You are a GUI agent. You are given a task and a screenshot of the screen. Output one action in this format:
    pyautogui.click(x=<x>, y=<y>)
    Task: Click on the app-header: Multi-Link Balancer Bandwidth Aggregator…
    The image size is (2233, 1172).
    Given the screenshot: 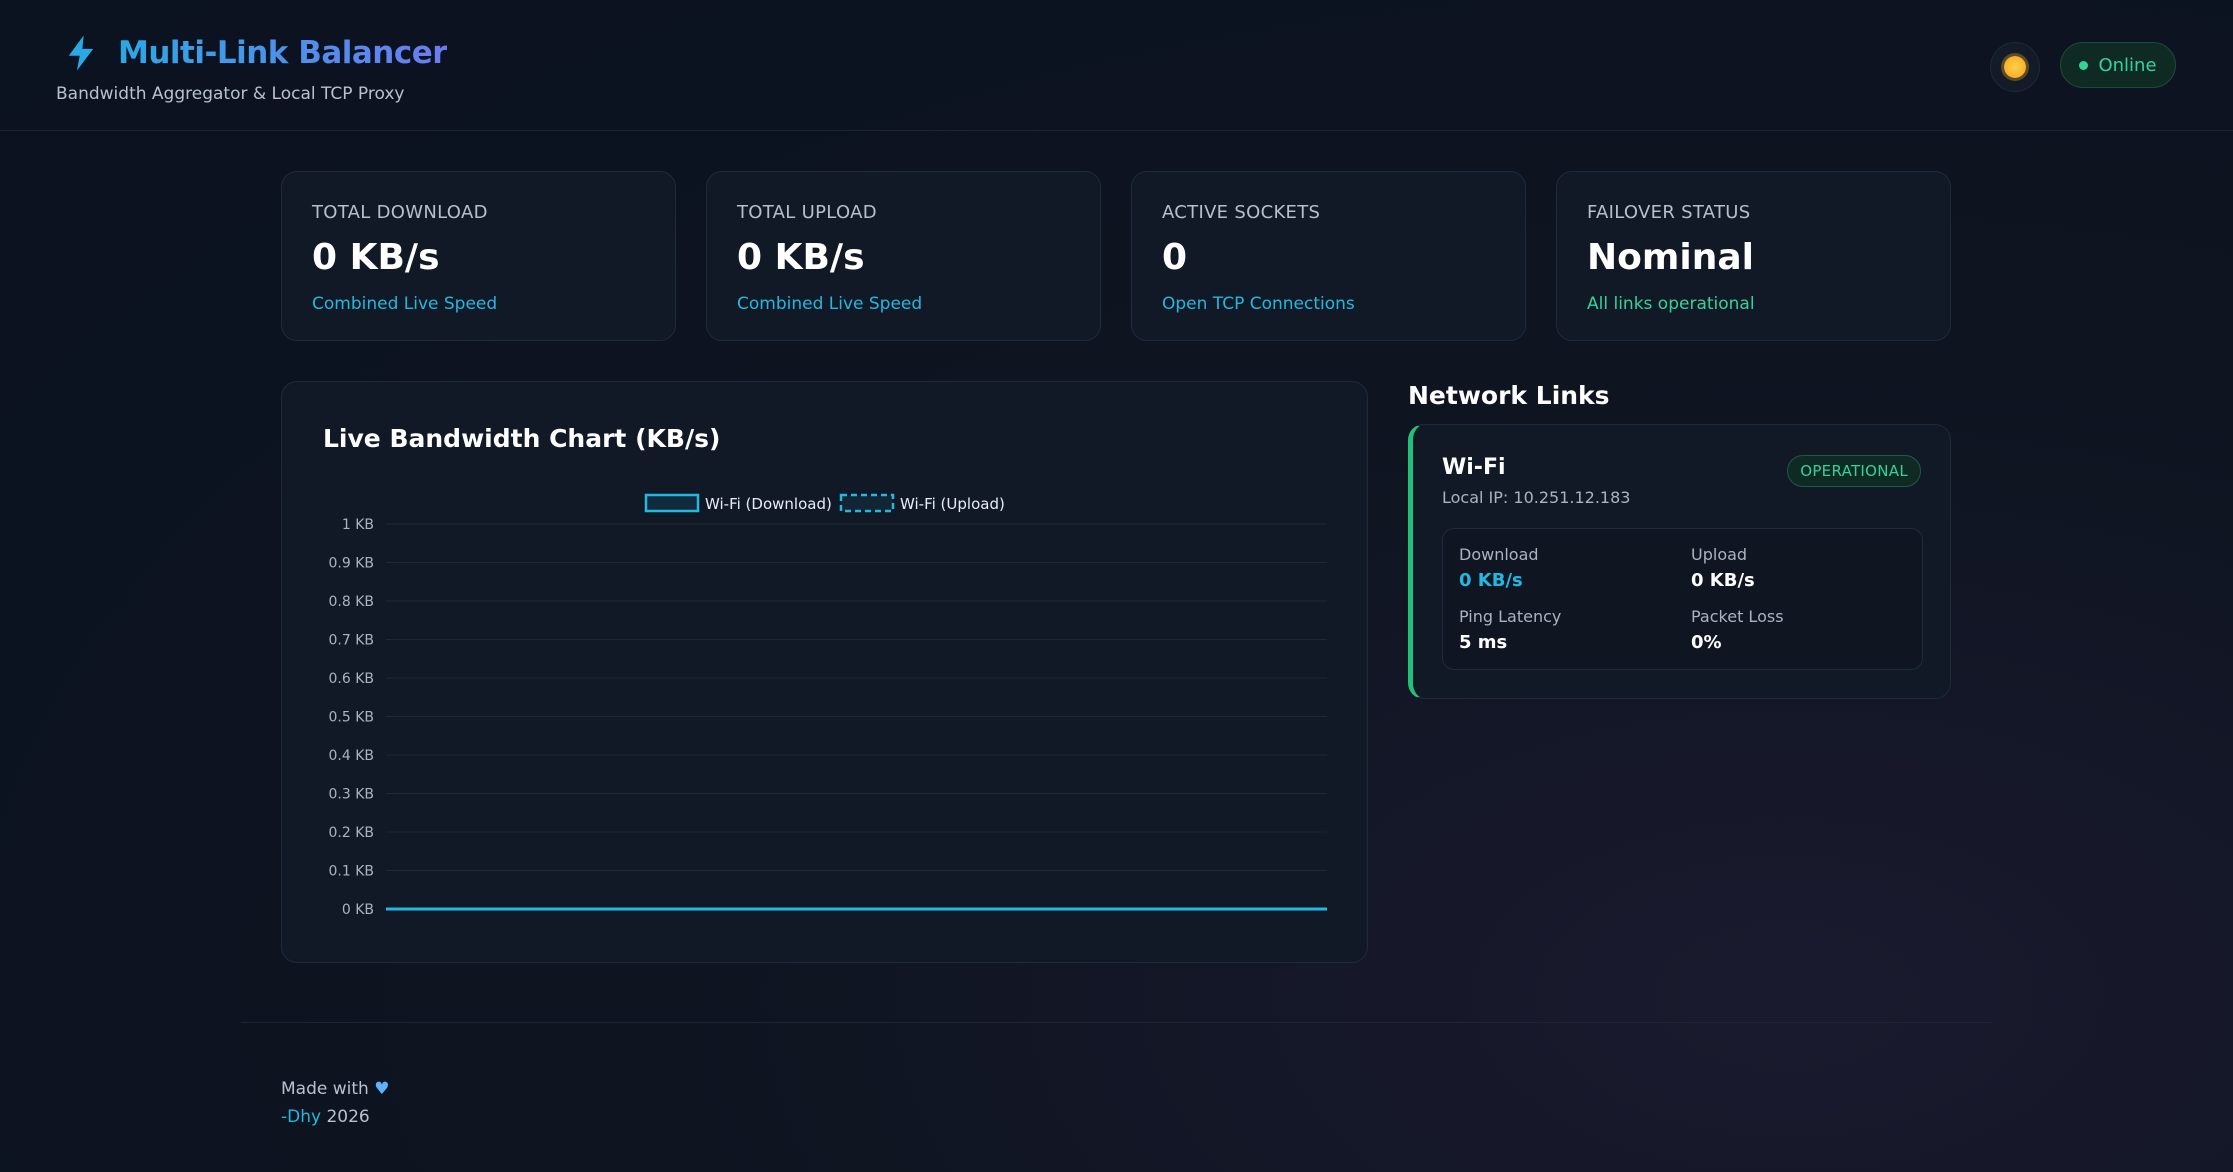 What is the action you would take?
    pyautogui.click(x=1116, y=65)
    